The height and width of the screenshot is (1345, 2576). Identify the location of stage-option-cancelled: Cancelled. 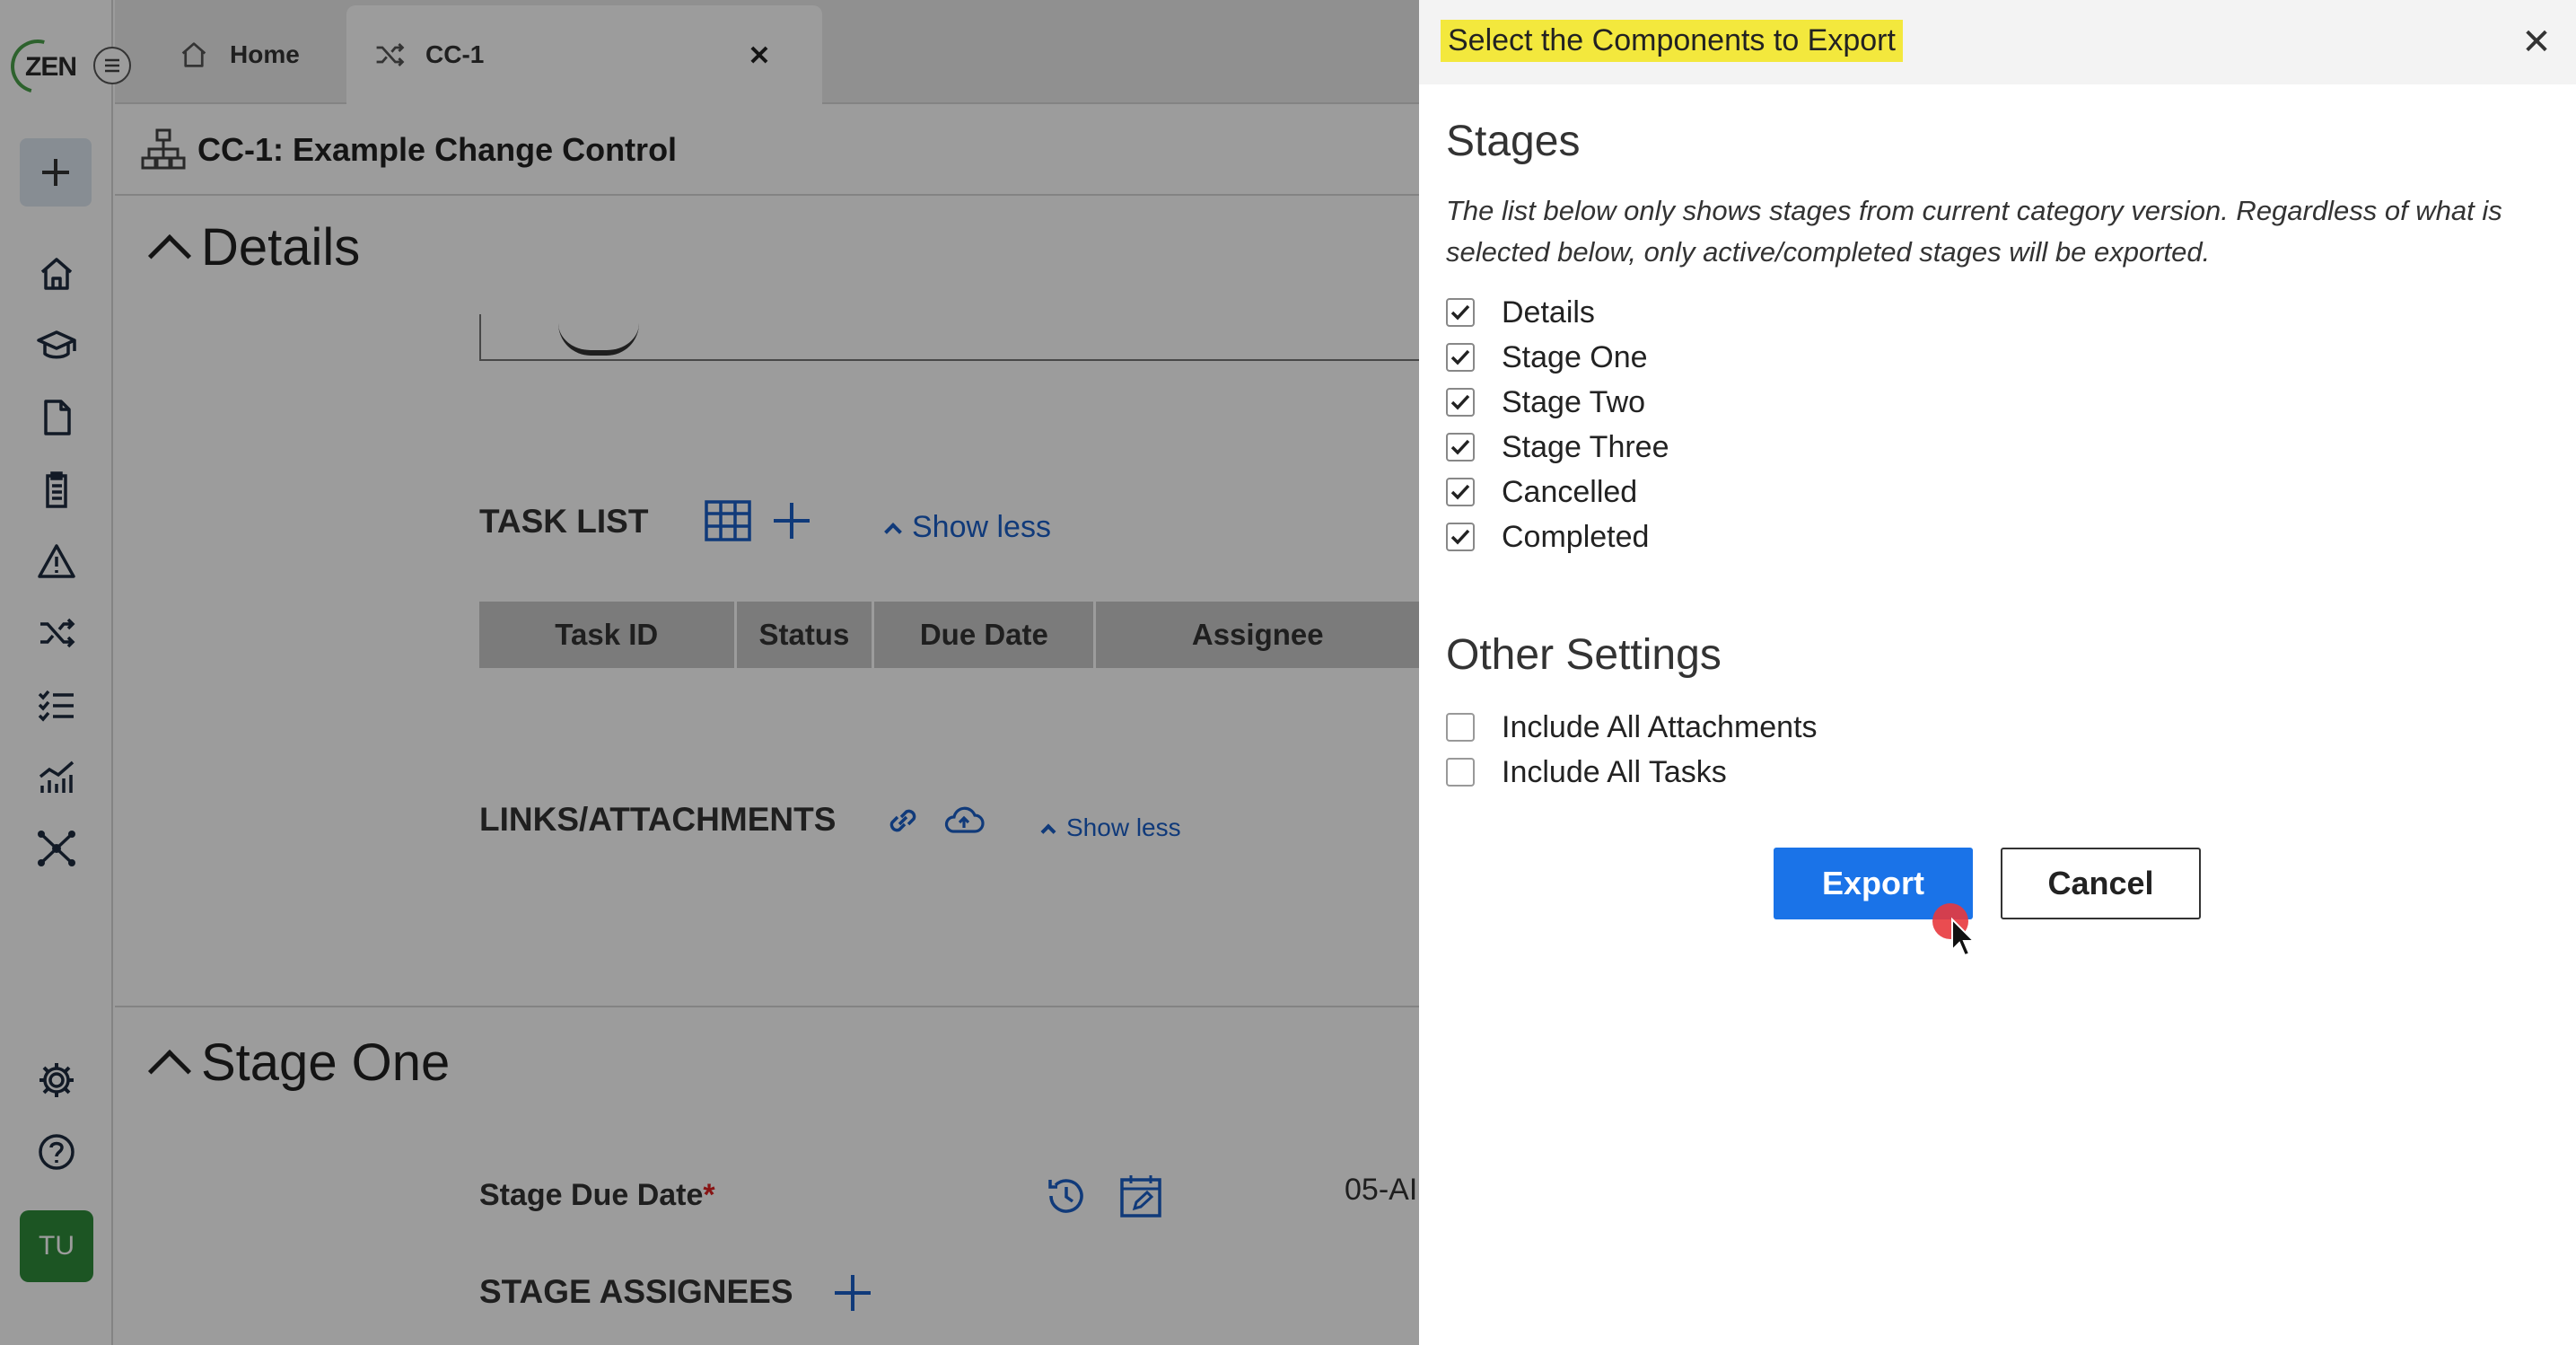
(1541, 492).